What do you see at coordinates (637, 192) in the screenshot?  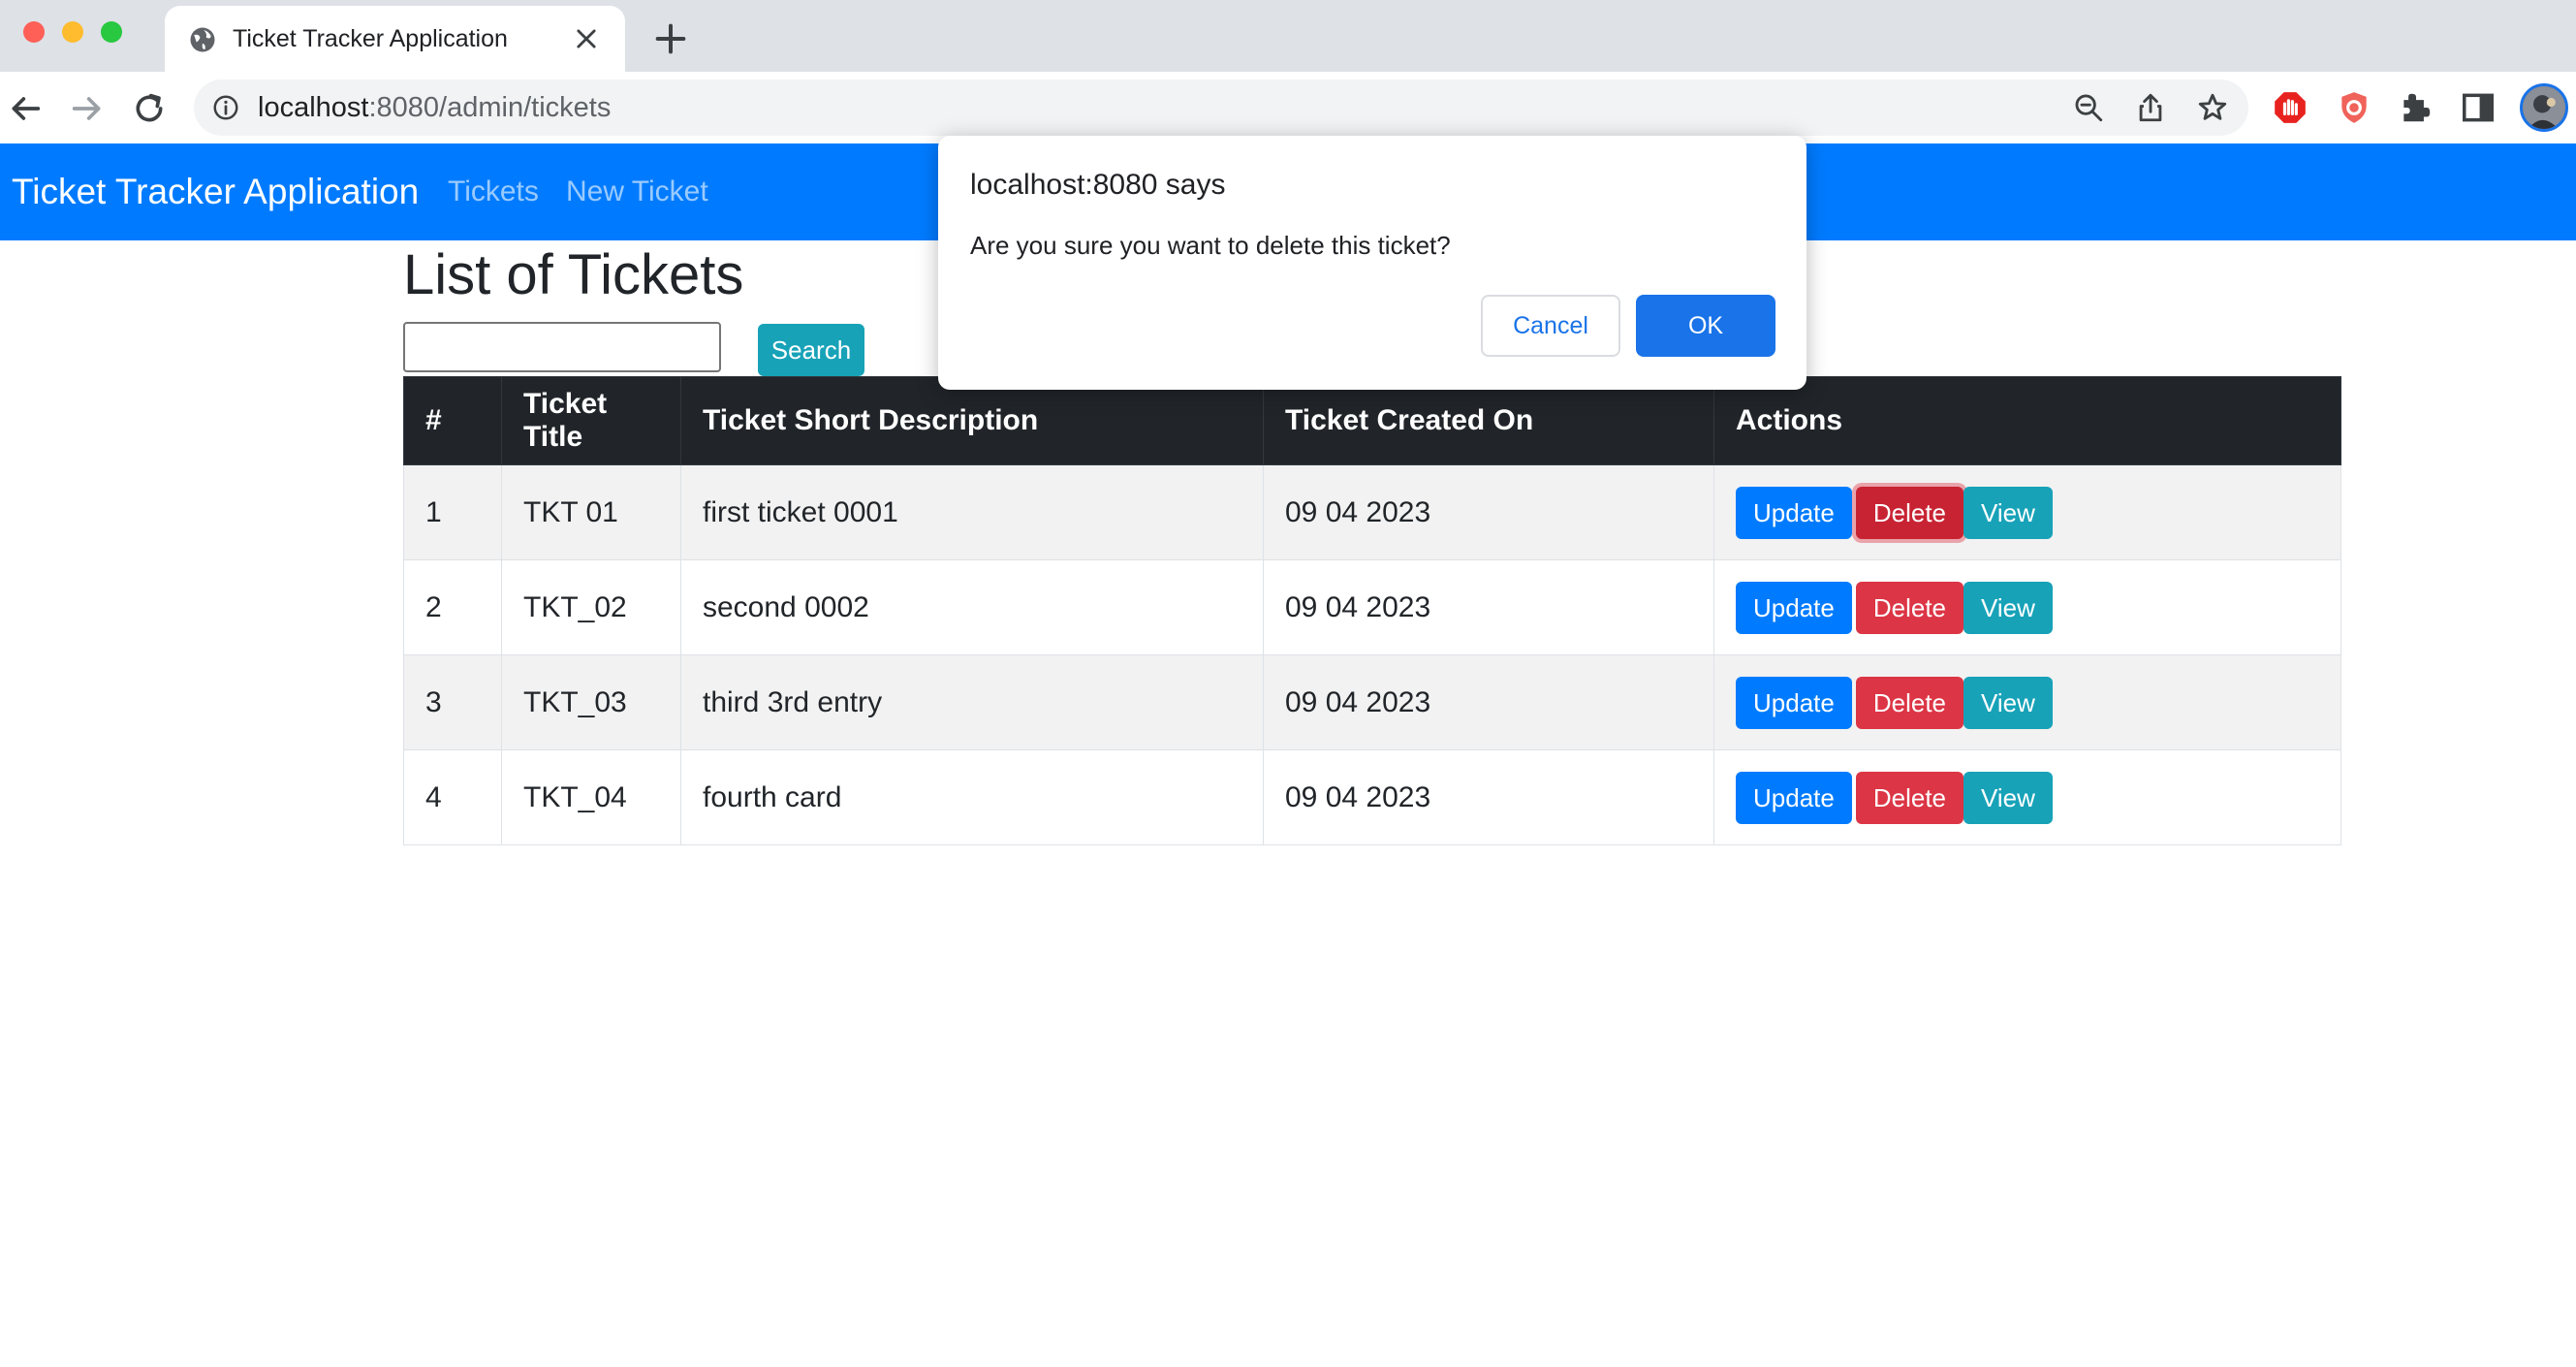 I see `nav-link-new-ticket: New Ticket` at bounding box center [637, 192].